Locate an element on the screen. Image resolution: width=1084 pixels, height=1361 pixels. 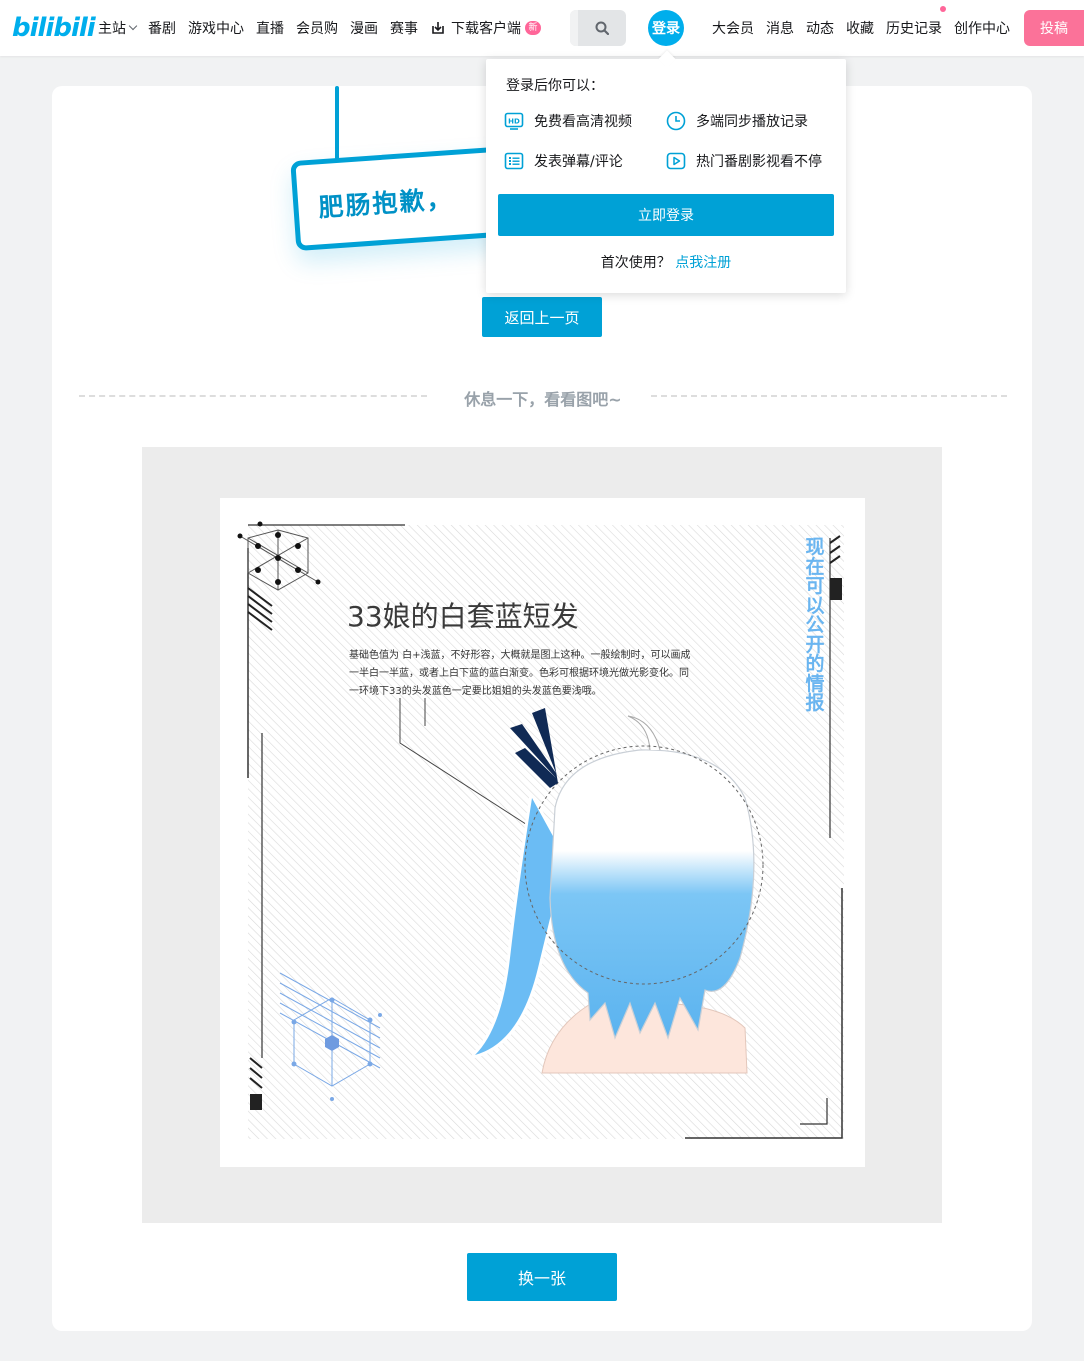
nav-item-download: 下载客户端 新 is located at coordinates (485, 28).